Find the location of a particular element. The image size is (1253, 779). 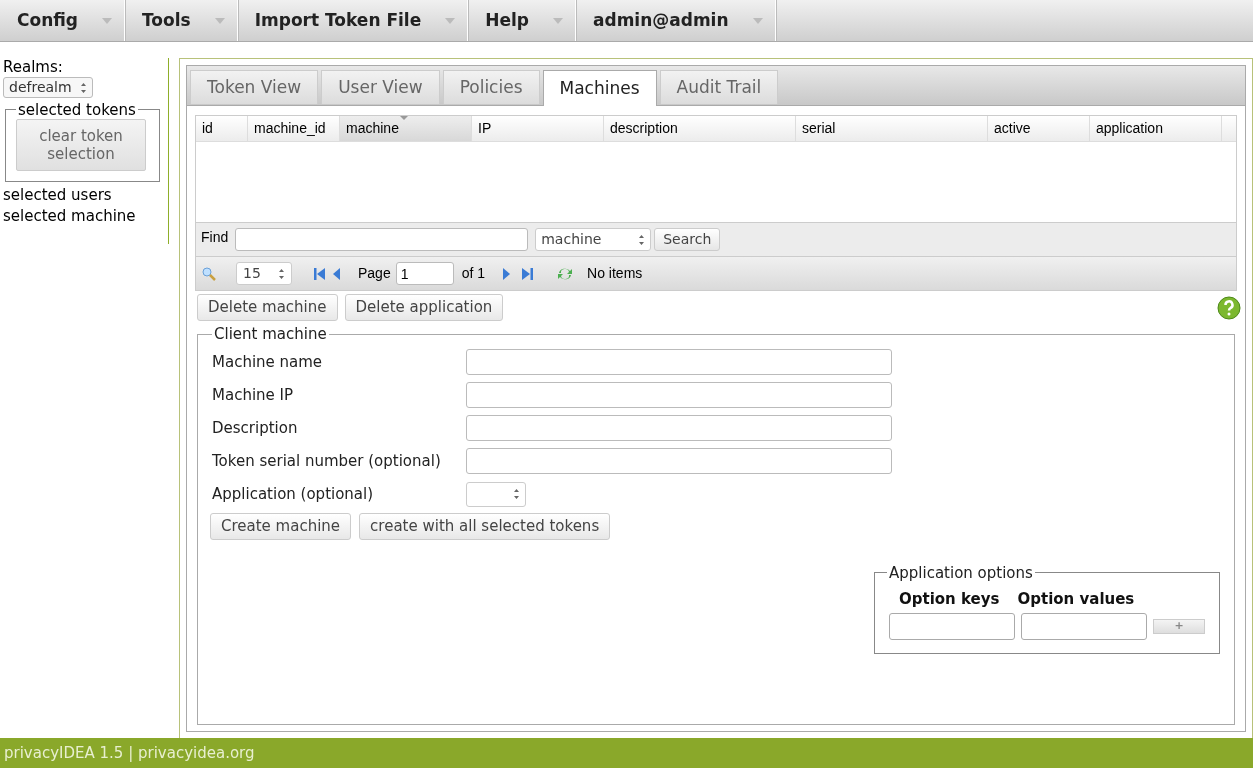

pager-status: No items is located at coordinates (615, 273).